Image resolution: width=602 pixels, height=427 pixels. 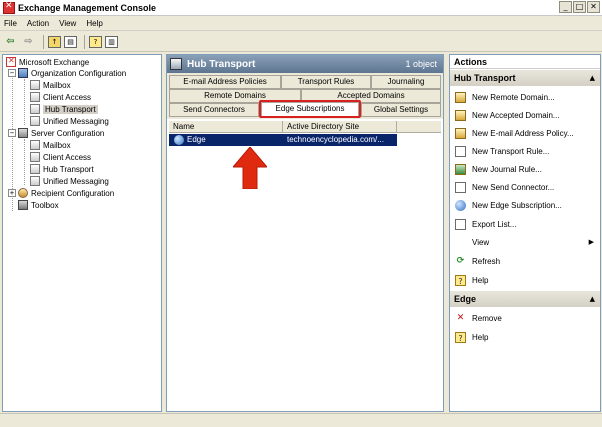 I want to click on expand-recipient-config-toggle: +, so click(x=12, y=193).